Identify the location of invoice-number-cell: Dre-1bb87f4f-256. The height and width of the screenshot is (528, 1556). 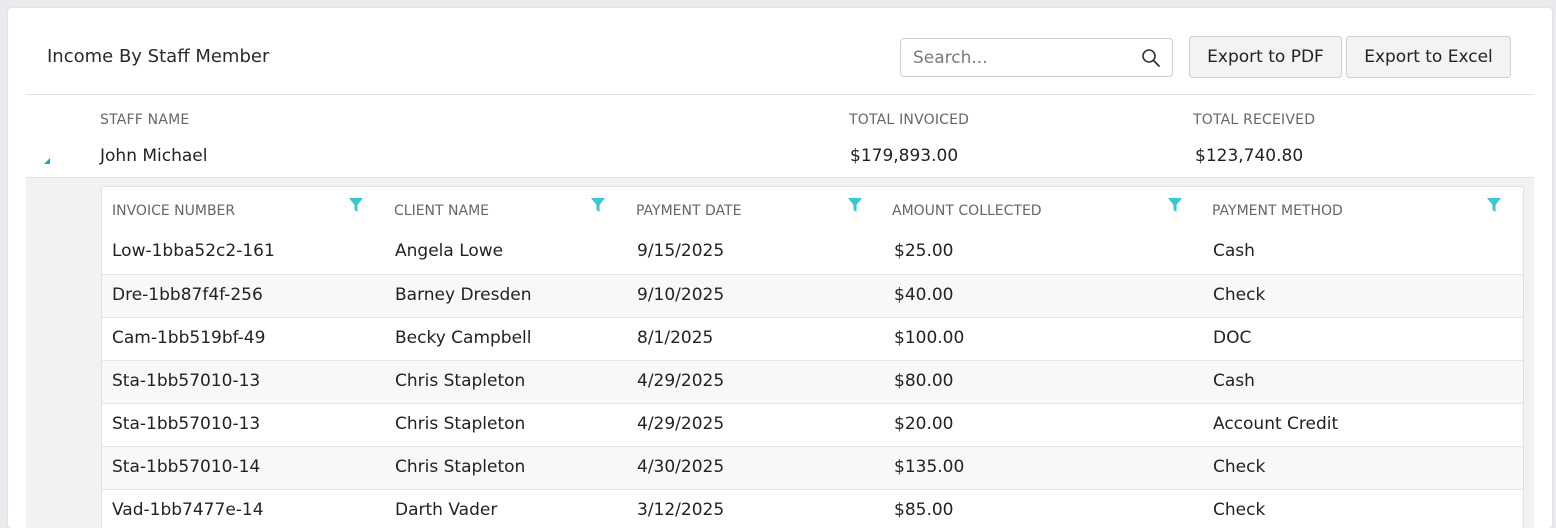
(187, 295).